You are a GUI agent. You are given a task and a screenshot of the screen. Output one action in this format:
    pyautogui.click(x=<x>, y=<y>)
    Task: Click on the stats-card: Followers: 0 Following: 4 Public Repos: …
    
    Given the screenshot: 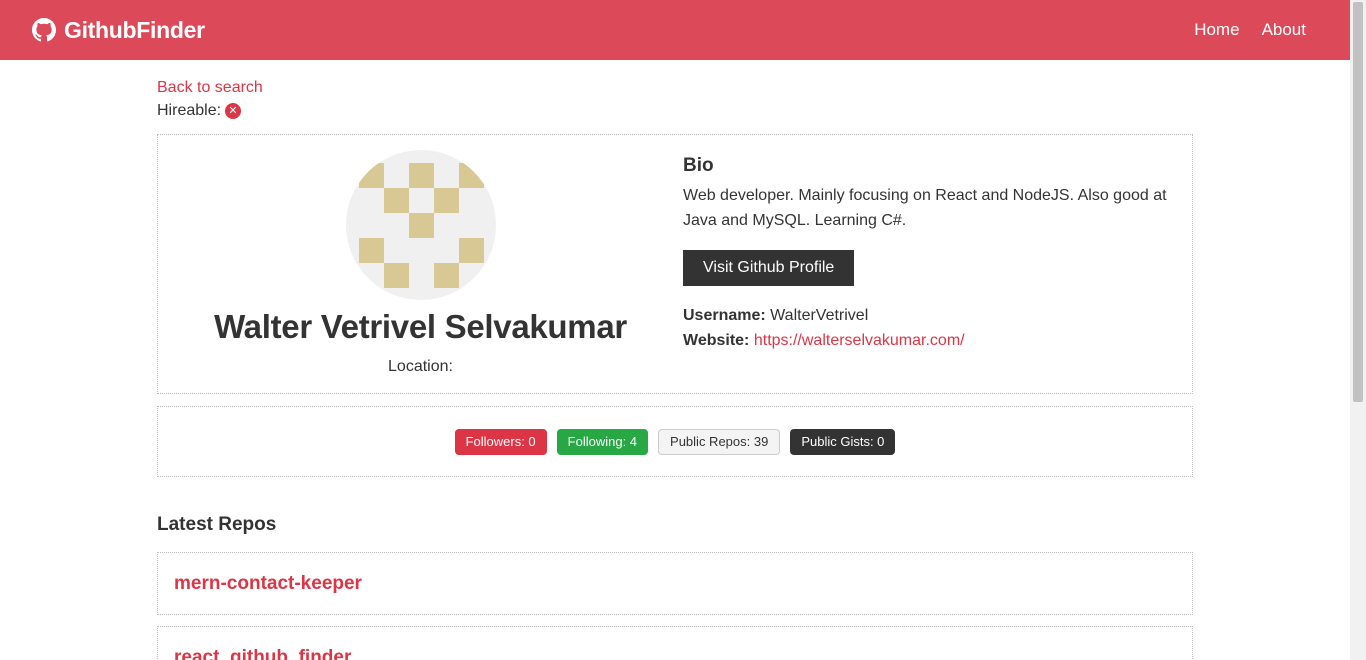 What is the action you would take?
    pyautogui.click(x=675, y=441)
    